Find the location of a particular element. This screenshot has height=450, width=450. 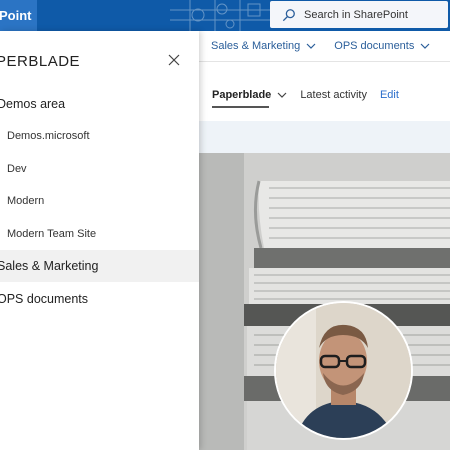

app-name: Point is located at coordinates (16, 15).